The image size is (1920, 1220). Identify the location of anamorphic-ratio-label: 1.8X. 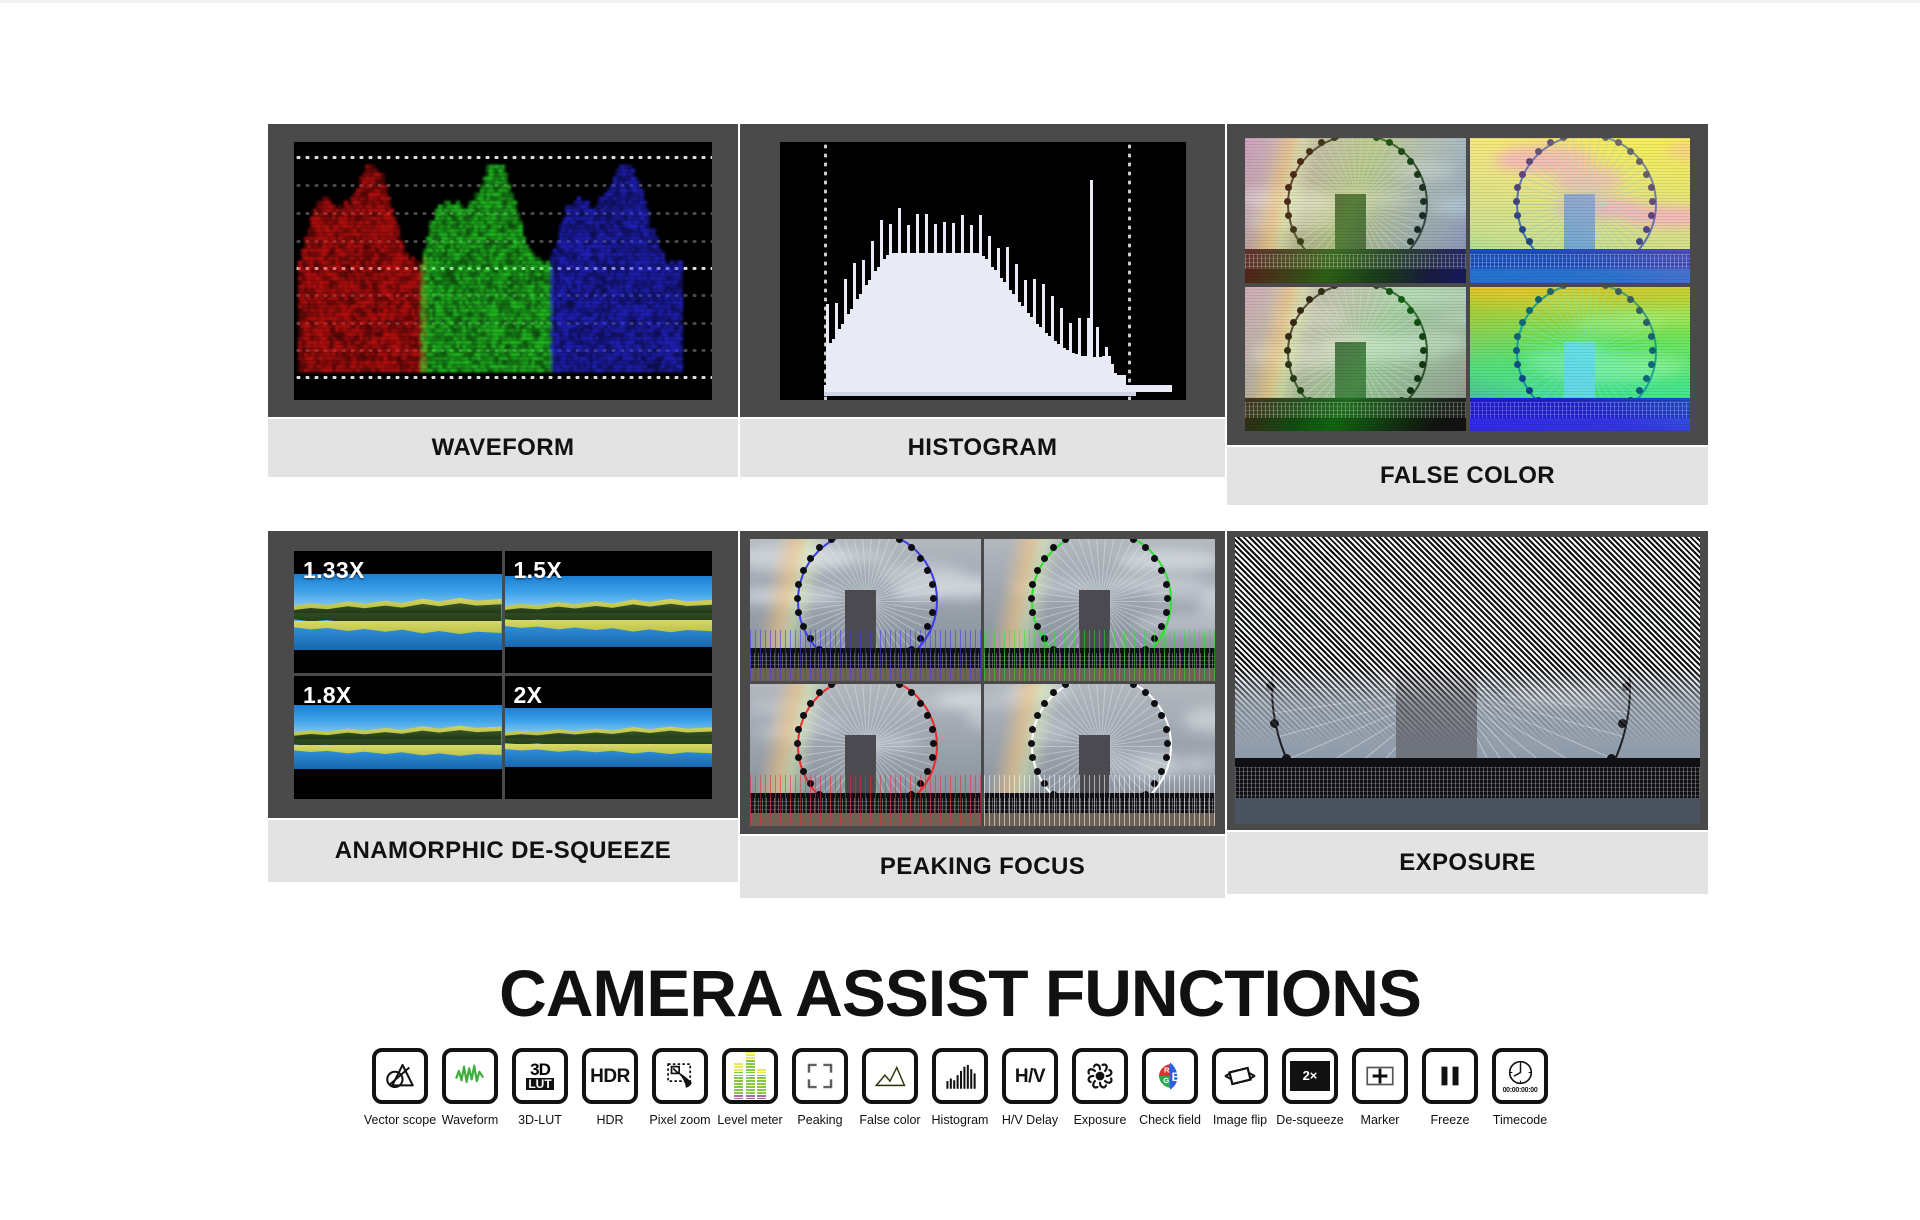
(327, 695).